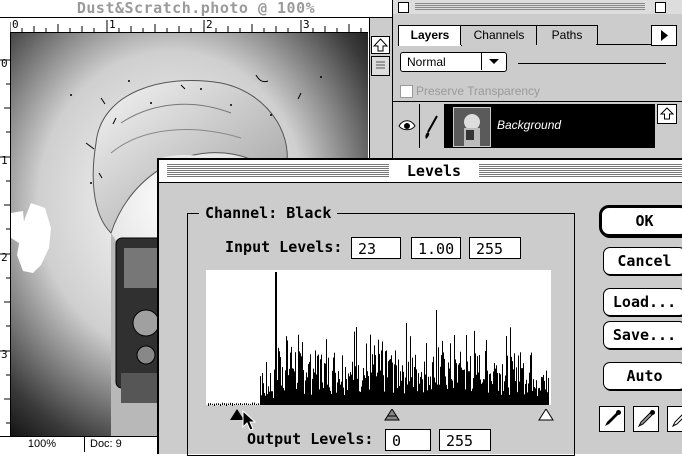  I want to click on auto-button: Auto, so click(642, 376).